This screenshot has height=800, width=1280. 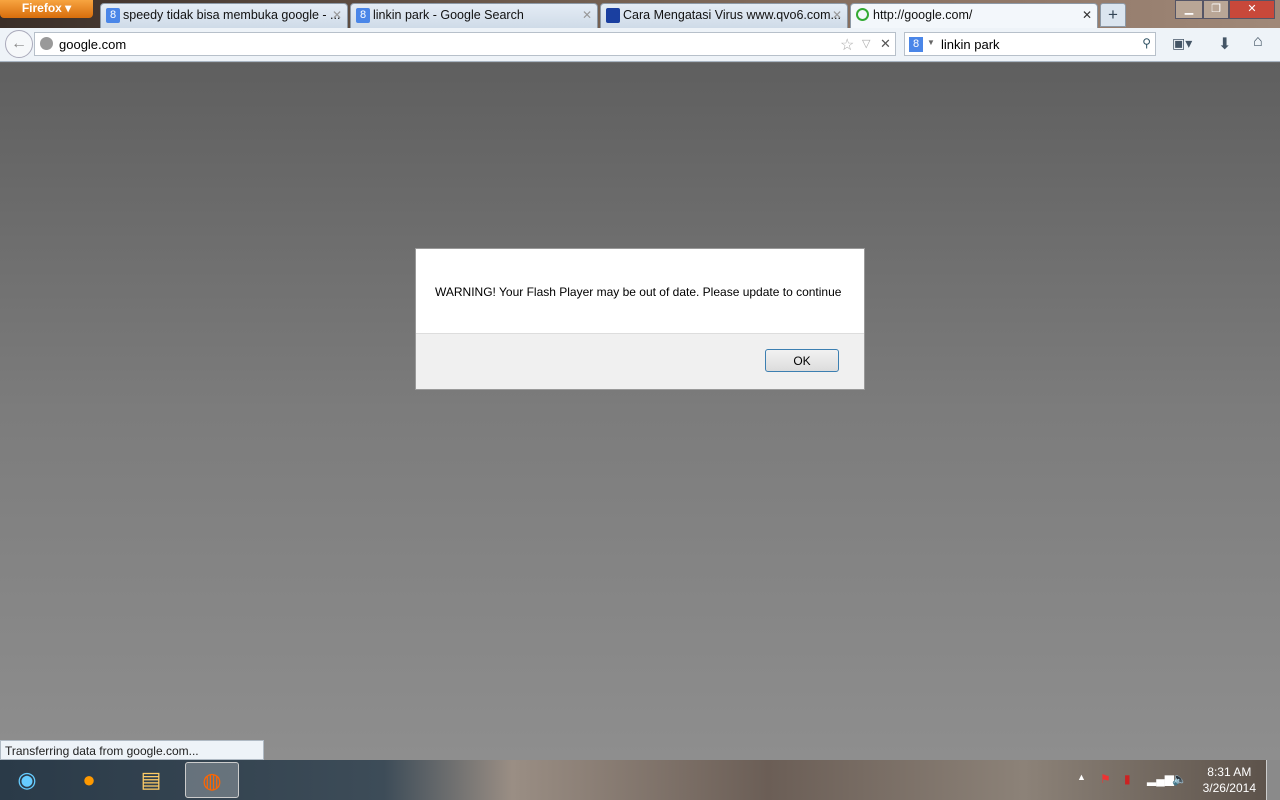 What do you see at coordinates (89, 780) in the screenshot?
I see `app-icon: ●` at bounding box center [89, 780].